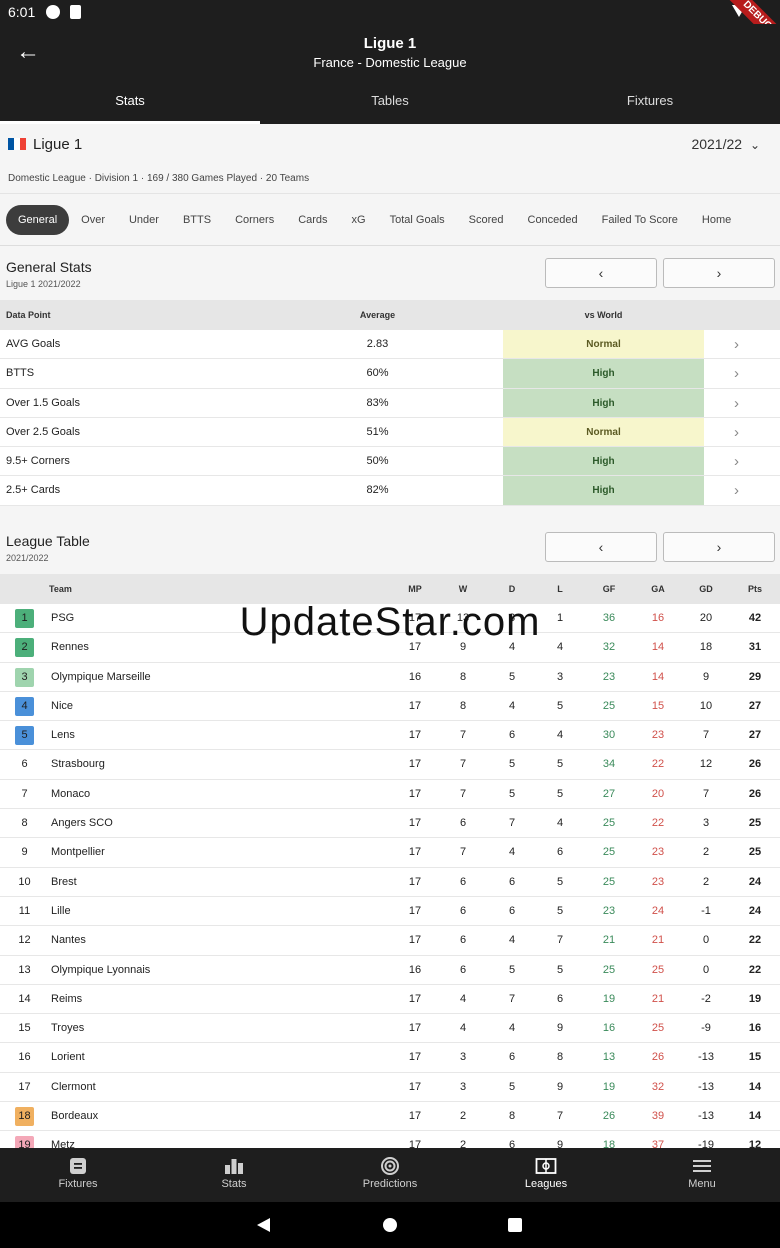  I want to click on cell-l: 6, so click(560, 998).